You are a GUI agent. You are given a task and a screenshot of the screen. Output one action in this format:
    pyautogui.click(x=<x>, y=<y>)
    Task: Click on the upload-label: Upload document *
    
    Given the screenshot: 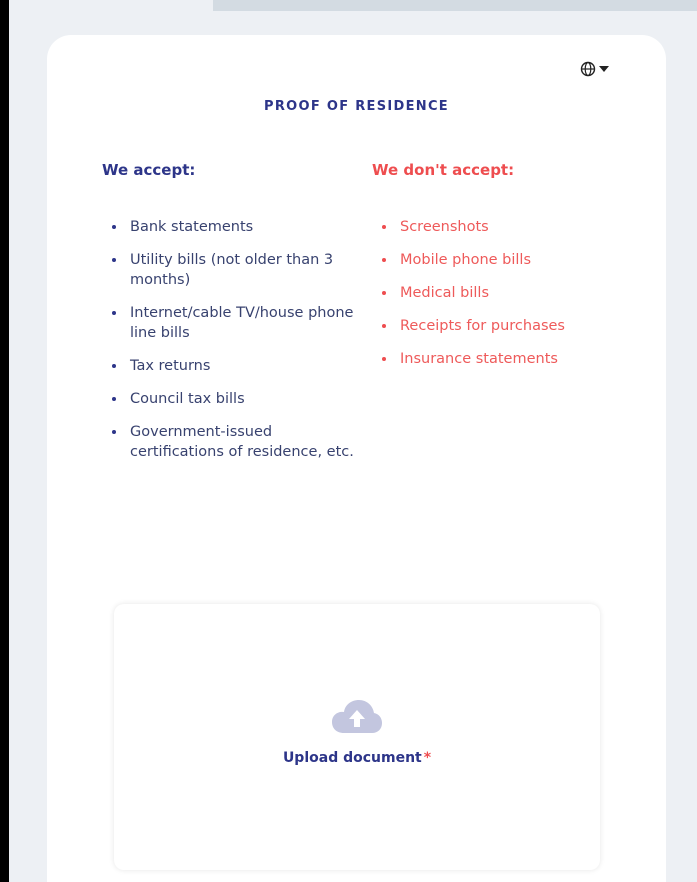 What is the action you would take?
    pyautogui.click(x=357, y=758)
    